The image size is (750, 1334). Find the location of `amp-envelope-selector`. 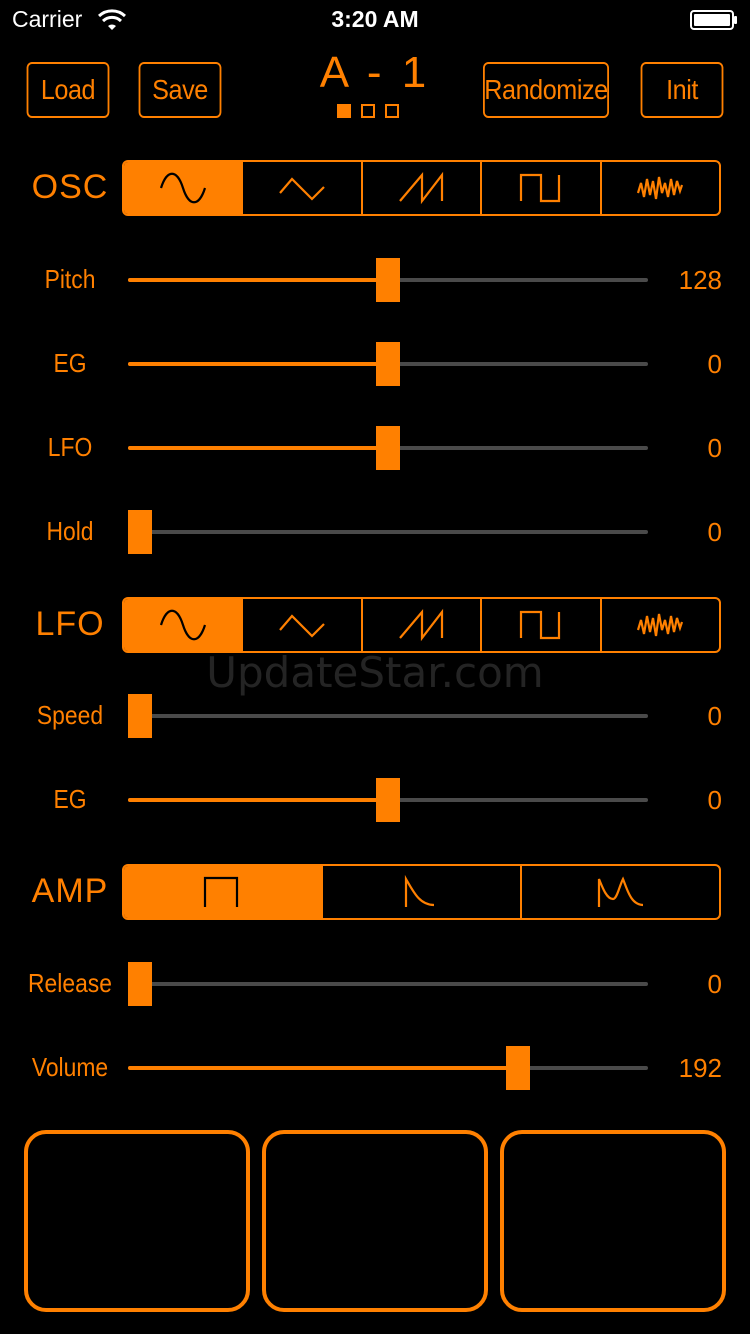

amp-envelope-selector is located at coordinates (421, 892).